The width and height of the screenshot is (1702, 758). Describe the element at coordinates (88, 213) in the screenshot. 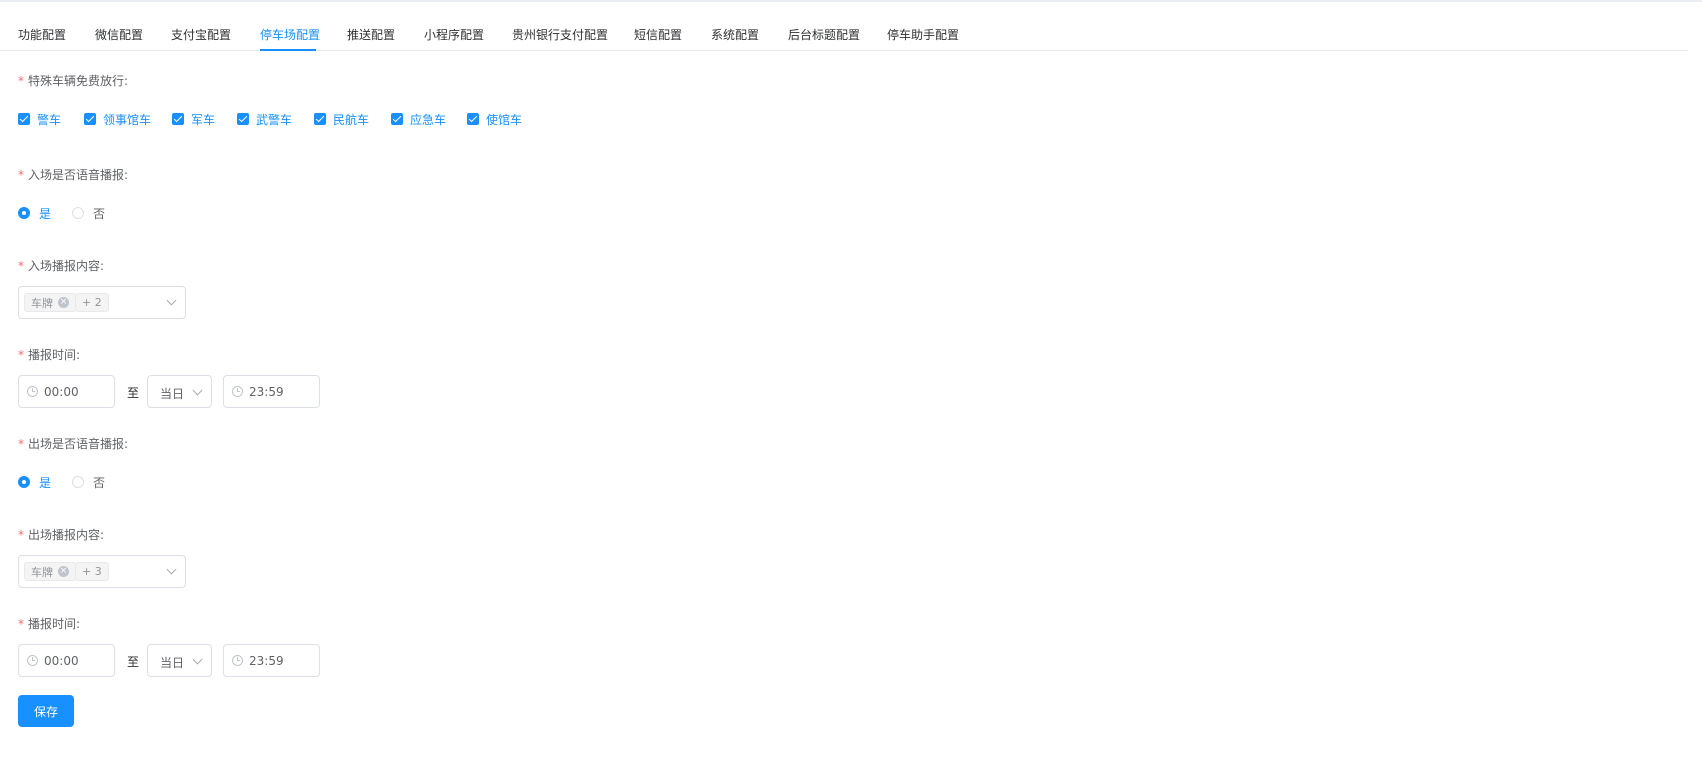

I see `entry-voice-no-radio: 否` at that location.